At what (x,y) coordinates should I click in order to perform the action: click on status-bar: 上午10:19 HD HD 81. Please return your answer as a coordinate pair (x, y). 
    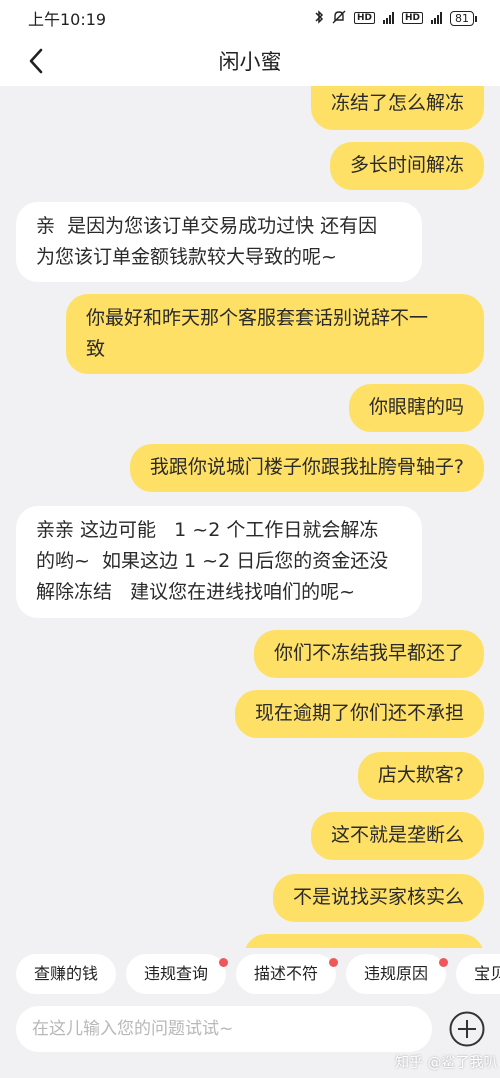
    Looking at the image, I should click on (250, 18).